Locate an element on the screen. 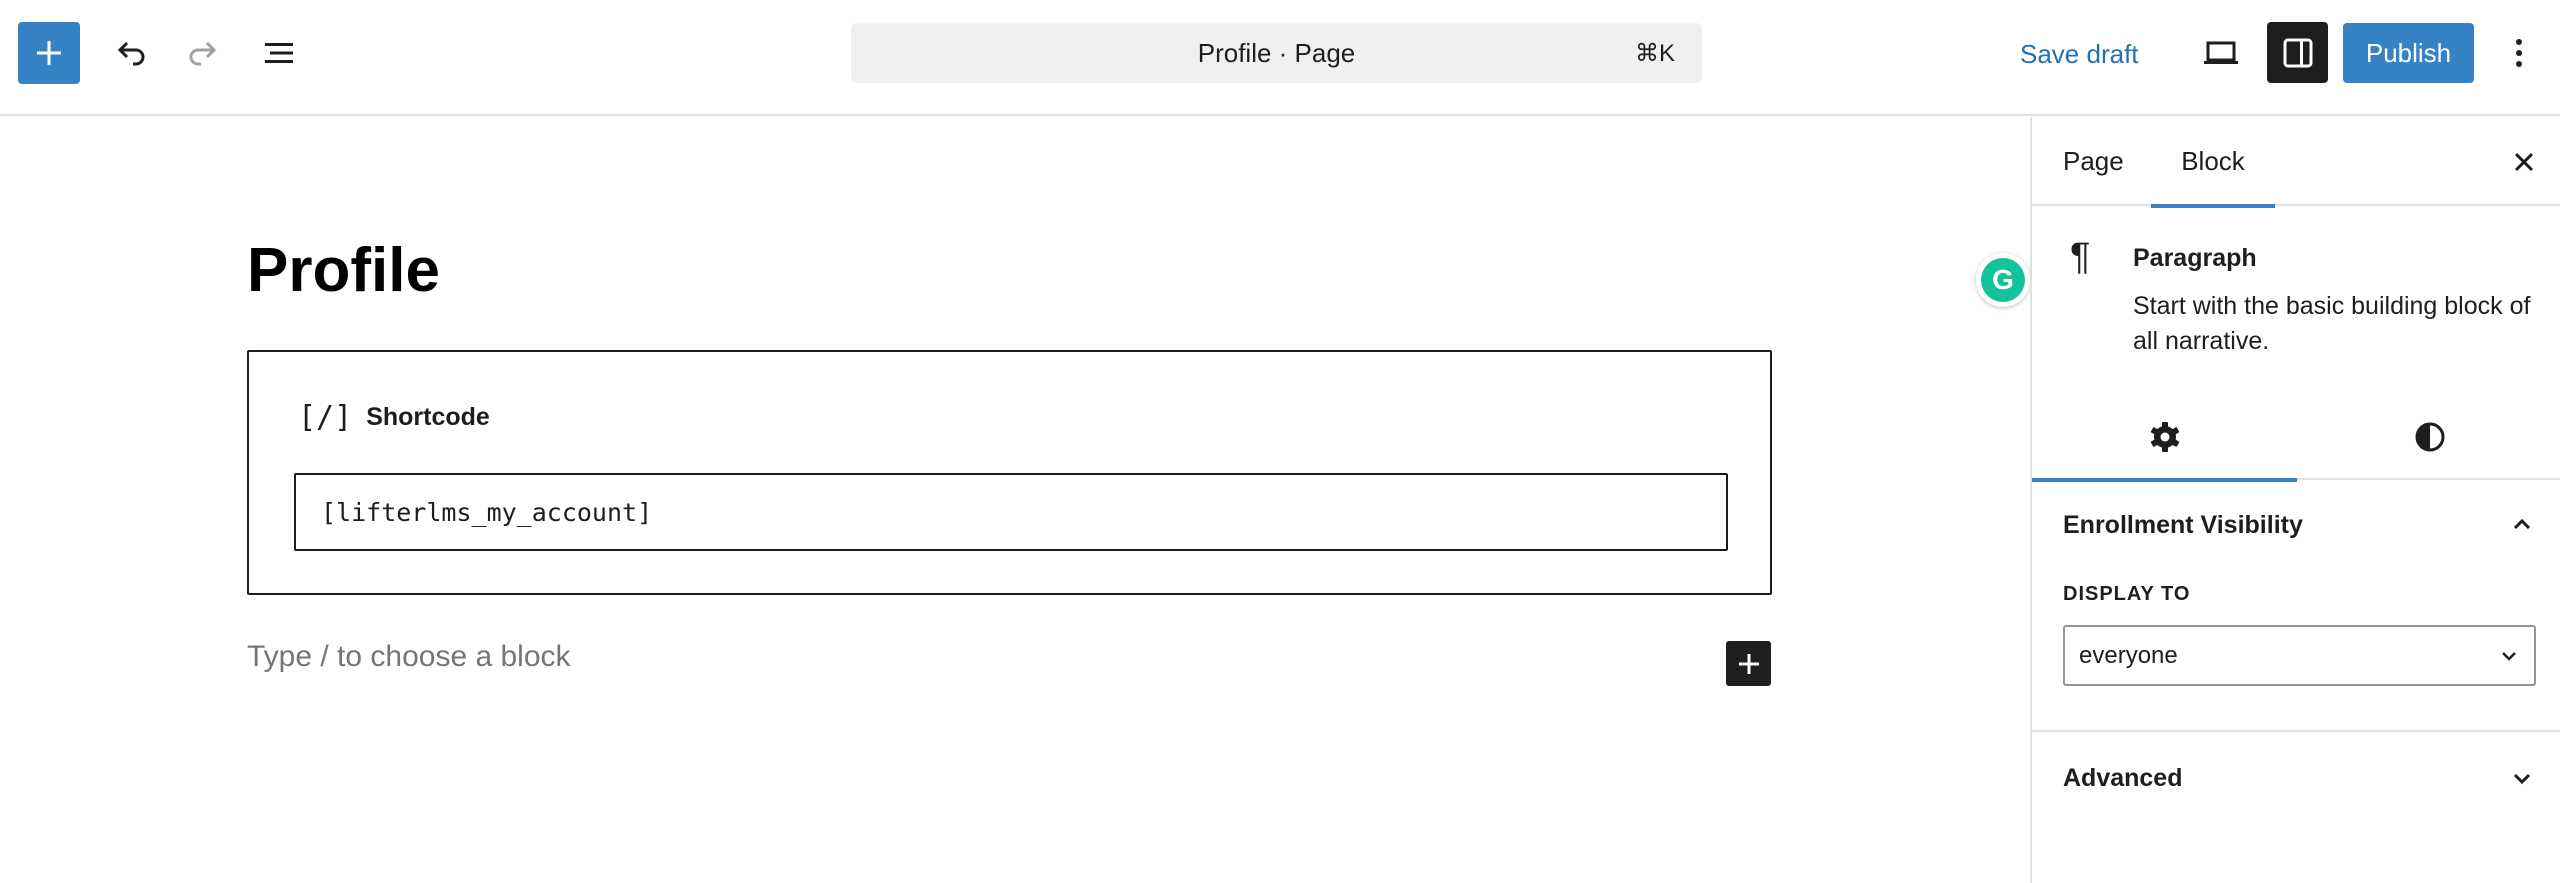 The width and height of the screenshot is (2560, 883). settings-sidebar-toggle is located at coordinates (2297, 52).